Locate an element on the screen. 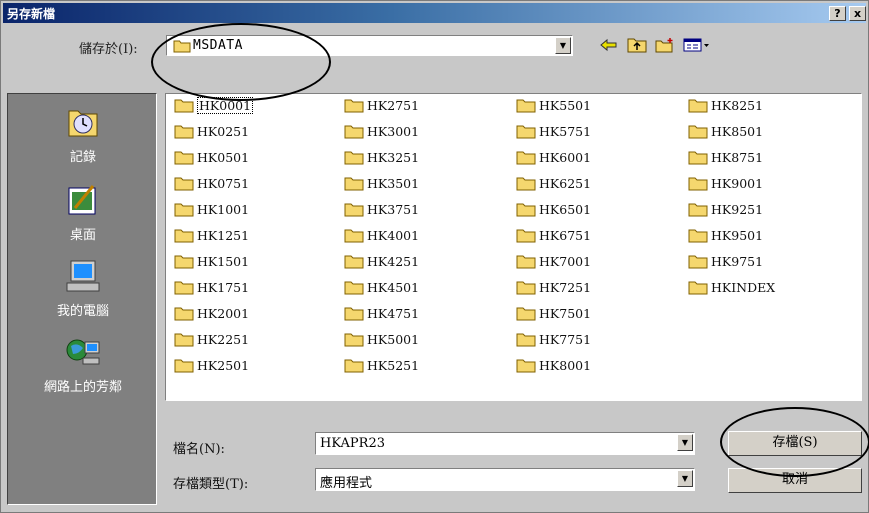 The width and height of the screenshot is (869, 513). folder-item: HK4501 is located at coordinates (381, 287).